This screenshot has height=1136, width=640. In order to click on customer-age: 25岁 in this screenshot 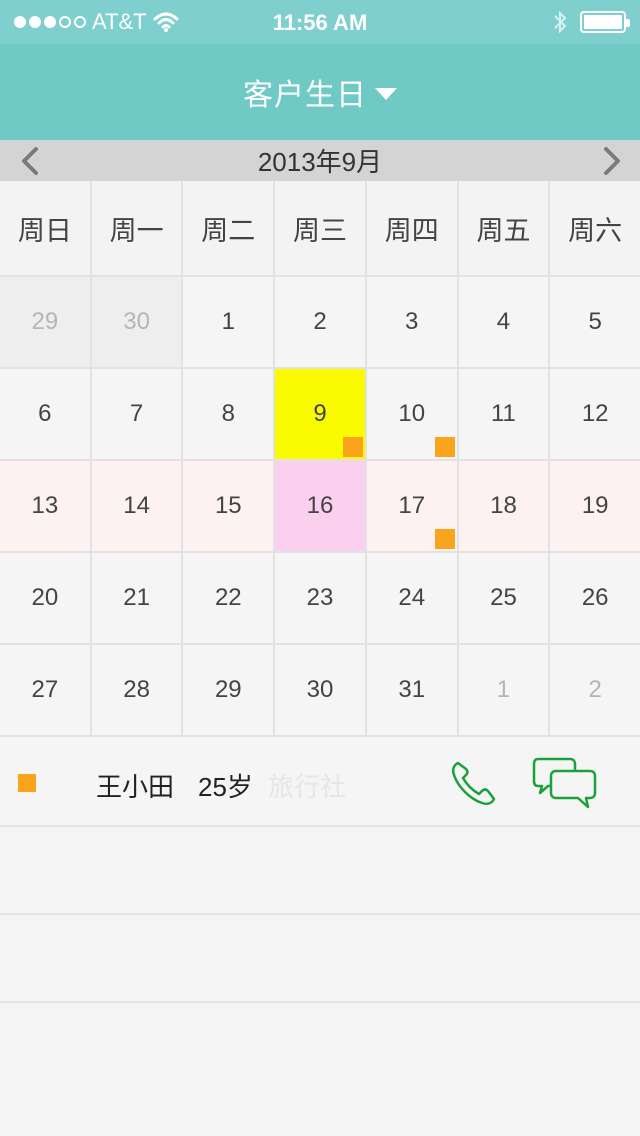, I will do `click(225, 787)`.